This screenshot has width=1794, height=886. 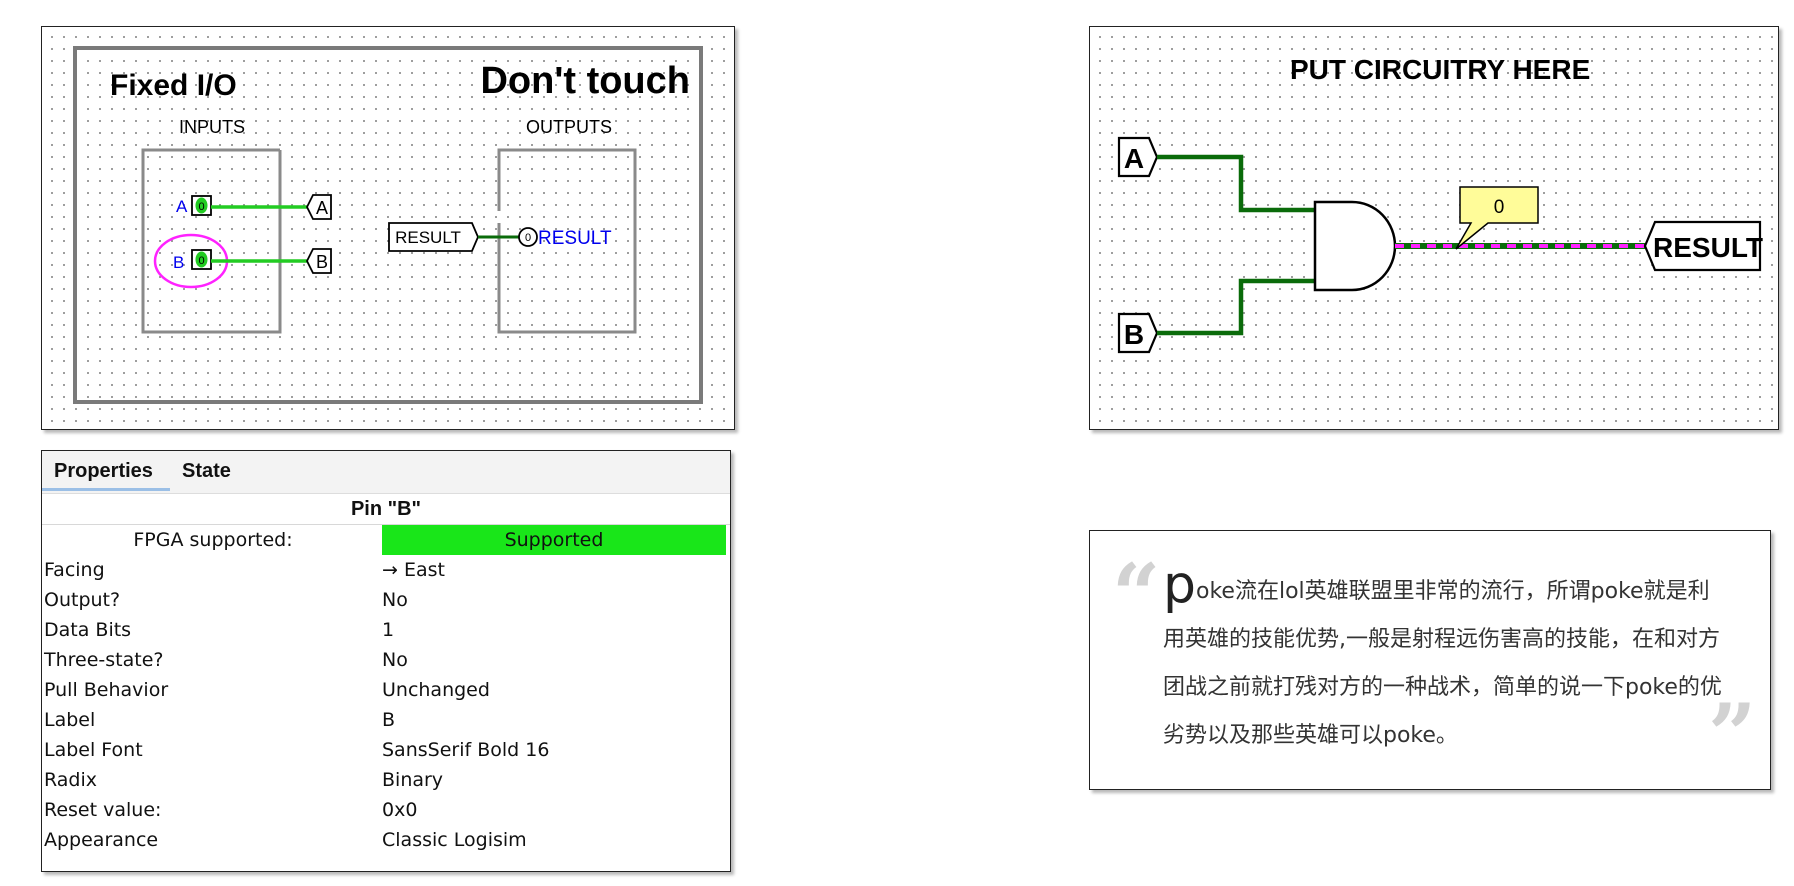 I want to click on property-name: Output?, so click(x=82, y=600).